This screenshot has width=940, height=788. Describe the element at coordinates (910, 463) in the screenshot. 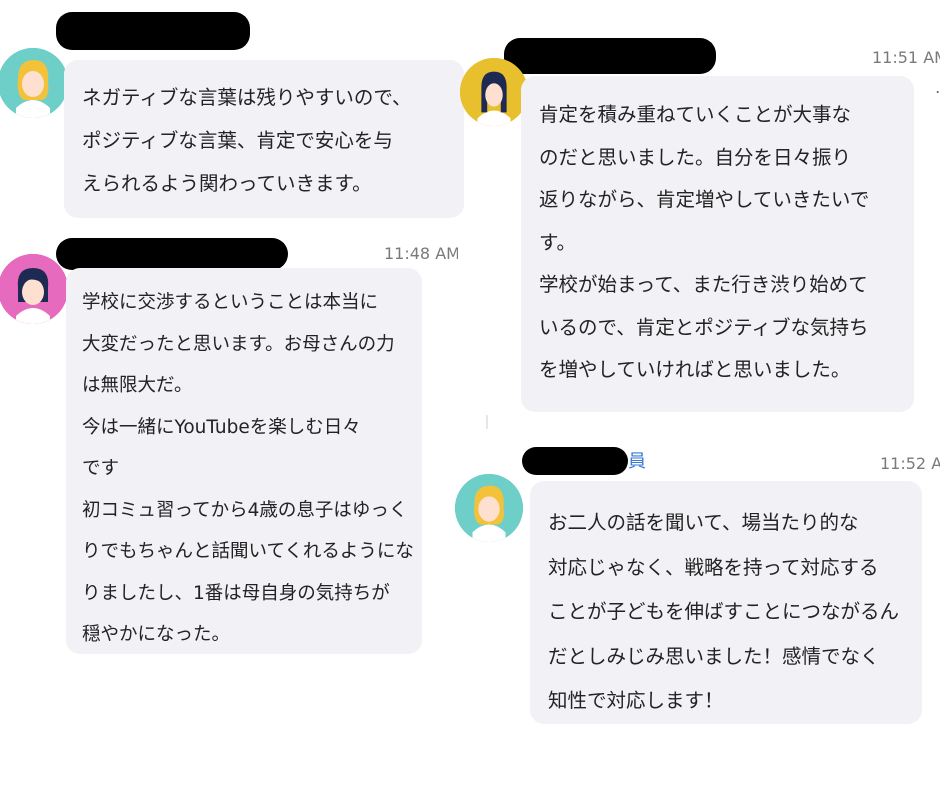

I see `message-timestamp: 11:52 AM` at that location.